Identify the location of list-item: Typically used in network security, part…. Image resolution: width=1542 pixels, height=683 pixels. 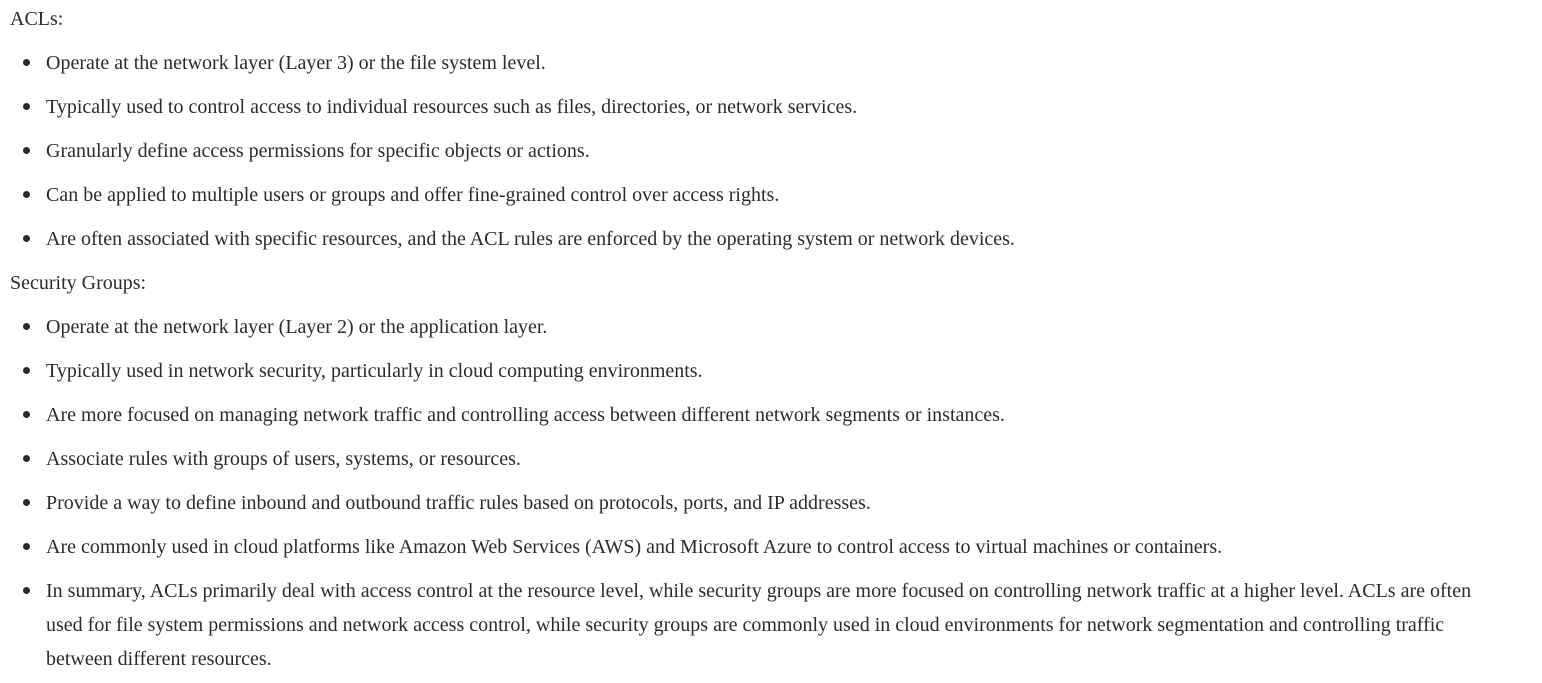
(758, 371).